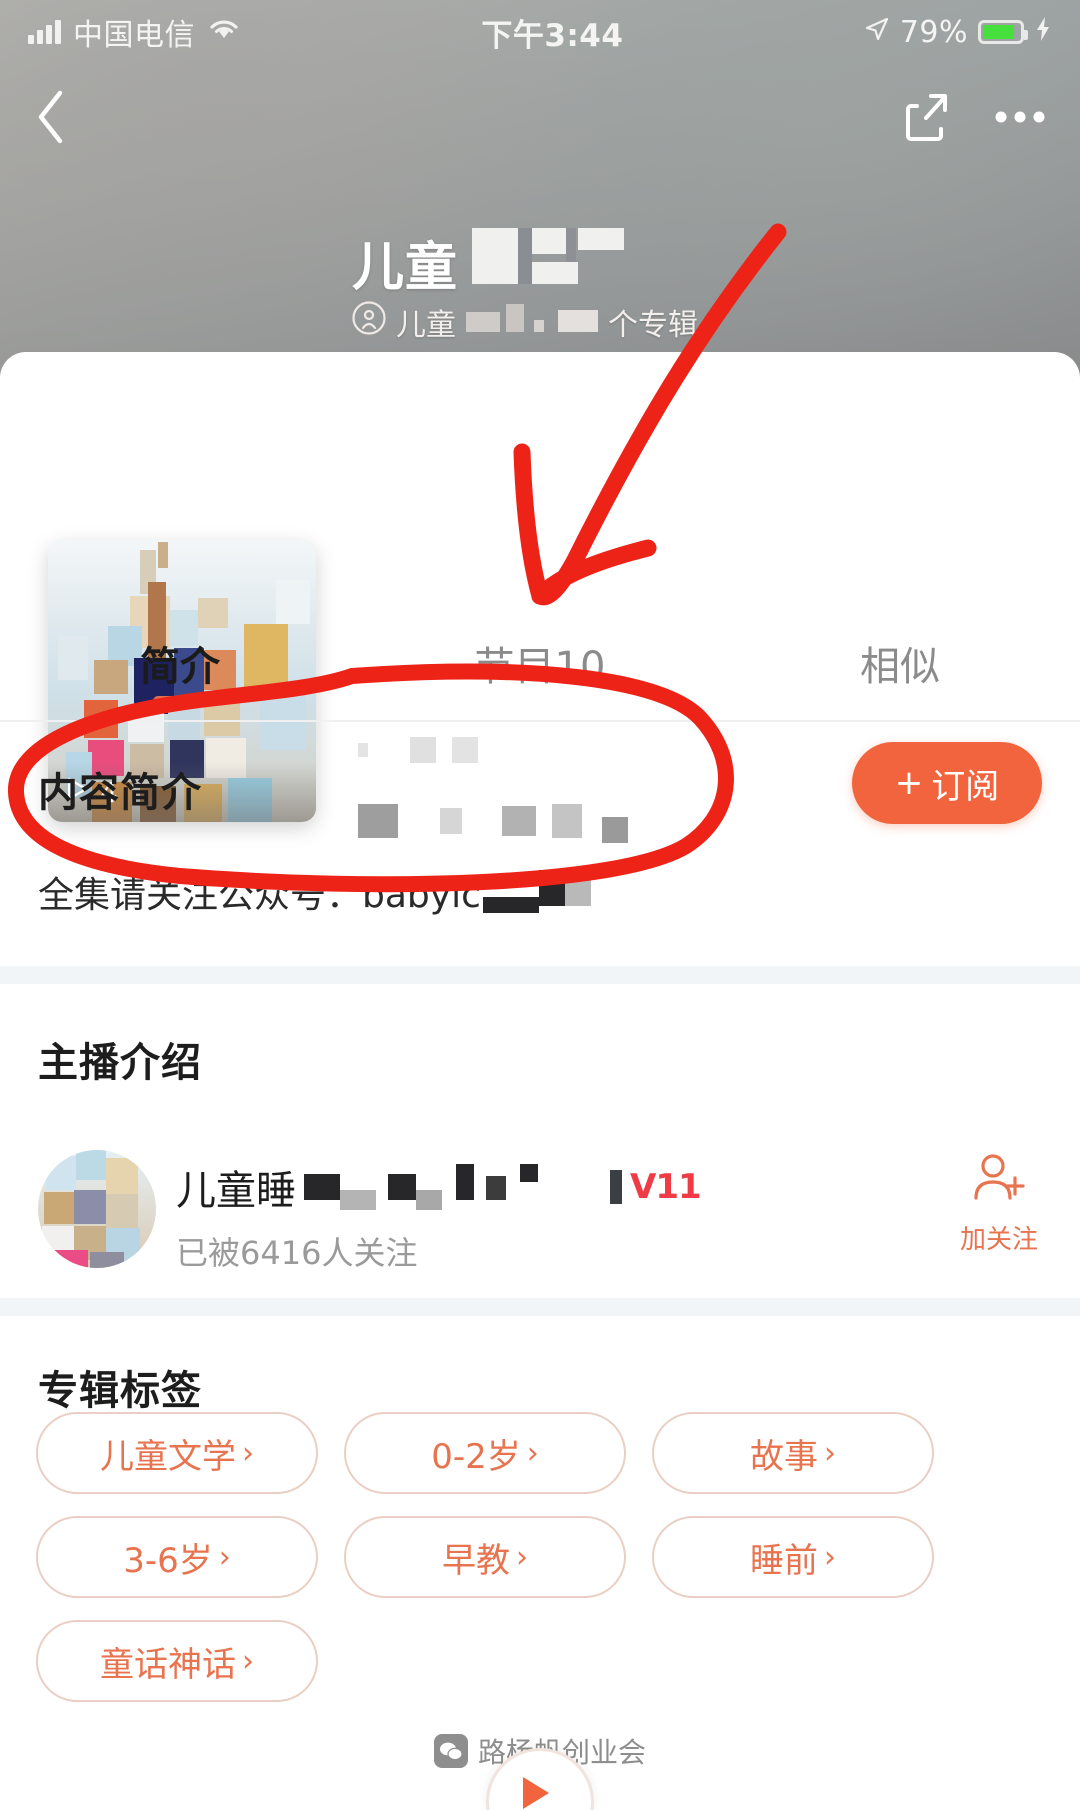 This screenshot has width=1080, height=1810. What do you see at coordinates (653, 325) in the screenshot?
I see `album-subtitle-suffix: 个专辑` at bounding box center [653, 325].